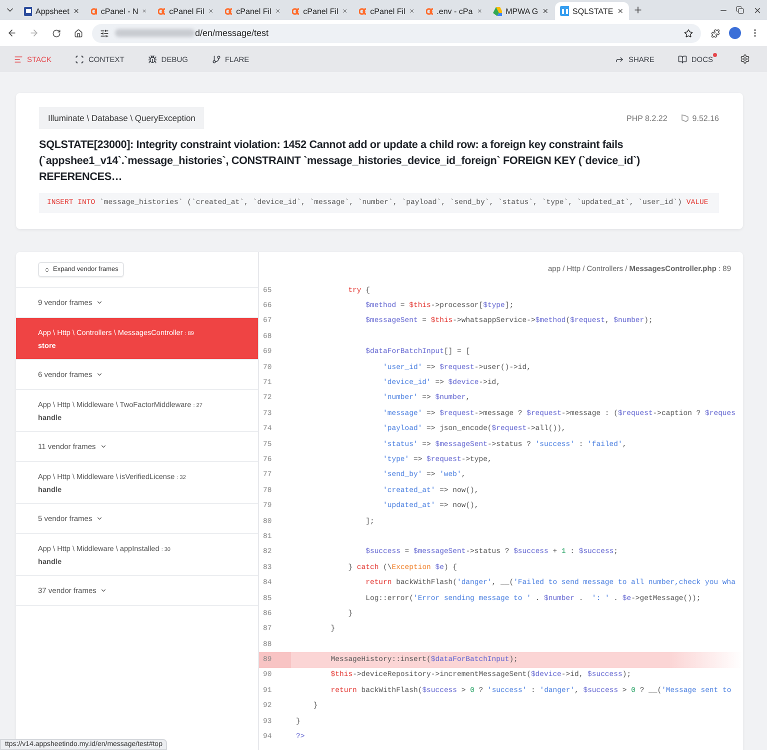 This screenshot has height=750, width=767. I want to click on profile-avatar, so click(735, 33).